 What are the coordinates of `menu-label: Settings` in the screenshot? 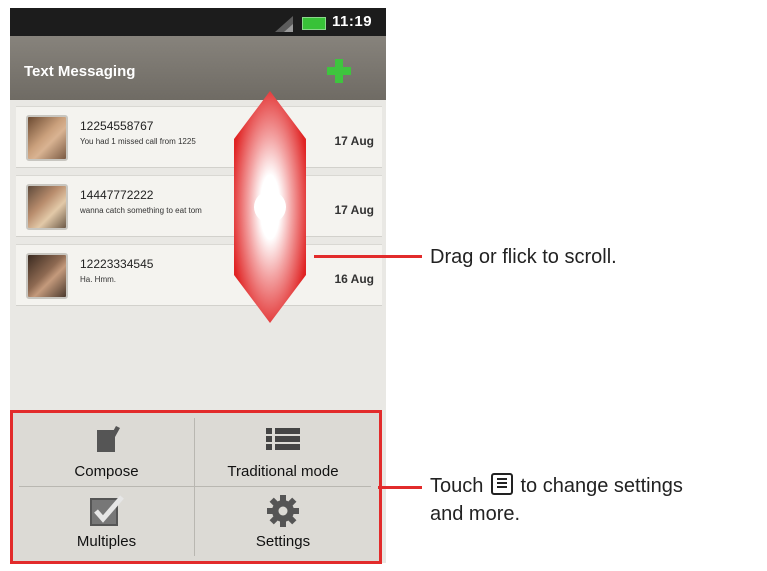 It's located at (283, 541).